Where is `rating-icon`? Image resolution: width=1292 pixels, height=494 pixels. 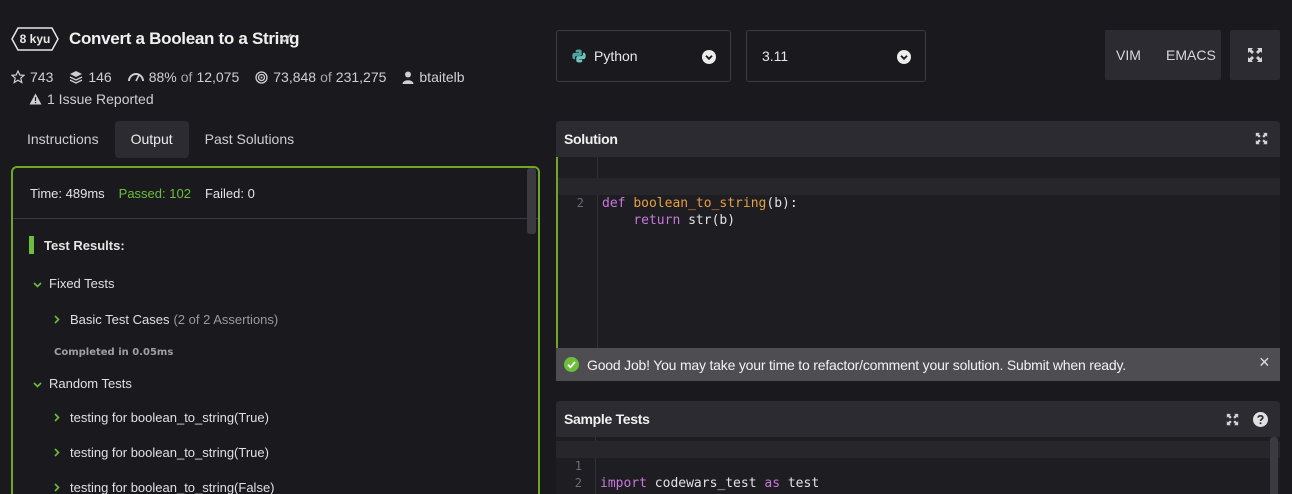 rating-icon is located at coordinates (135, 77).